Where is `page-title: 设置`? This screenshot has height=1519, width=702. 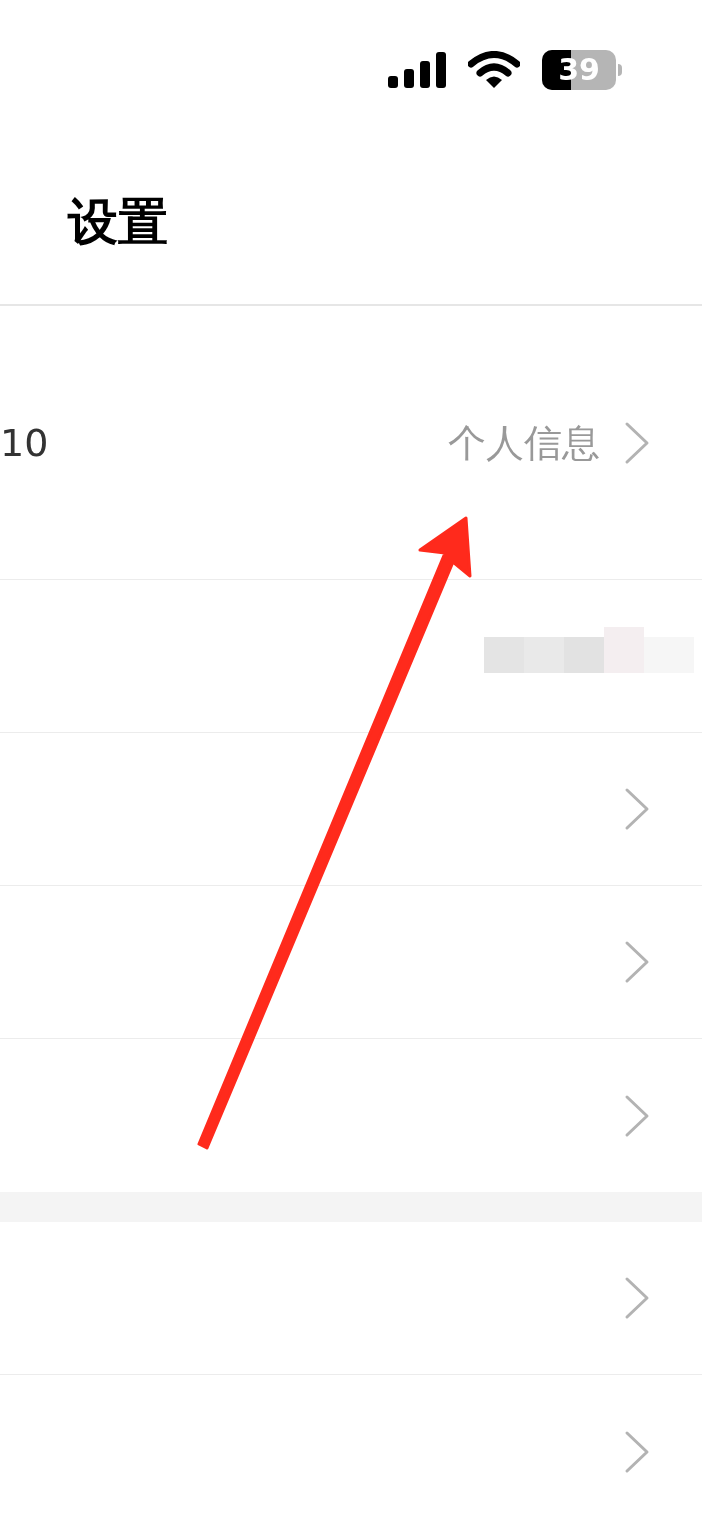
page-title: 设置 is located at coordinates (118, 222).